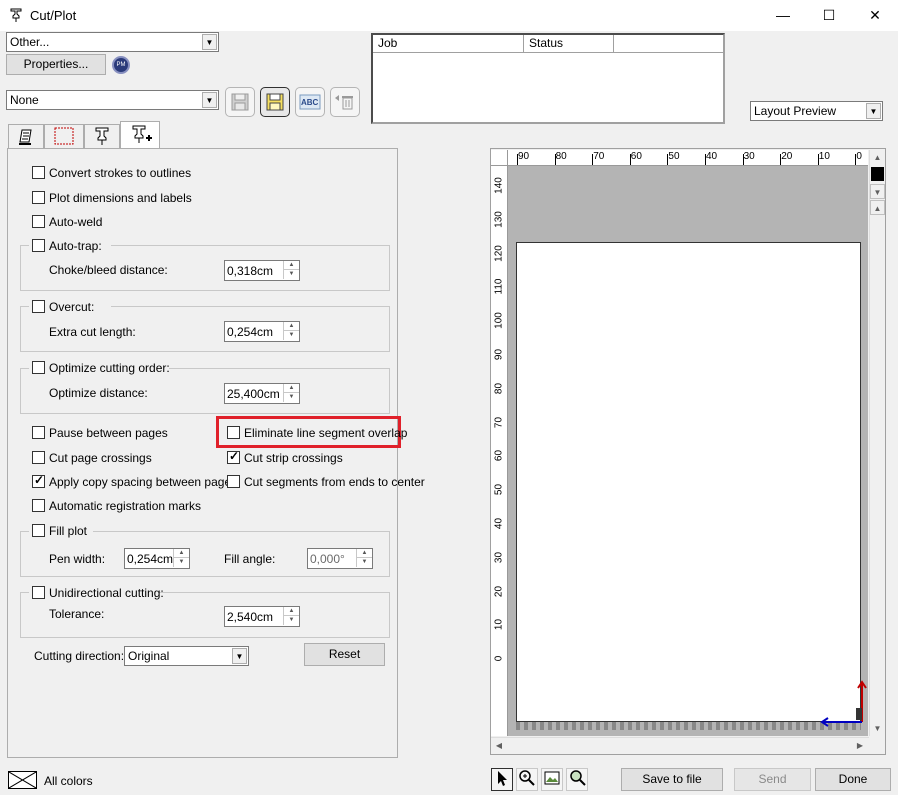 The image size is (898, 795). I want to click on all-colors-icon, so click(22, 780).